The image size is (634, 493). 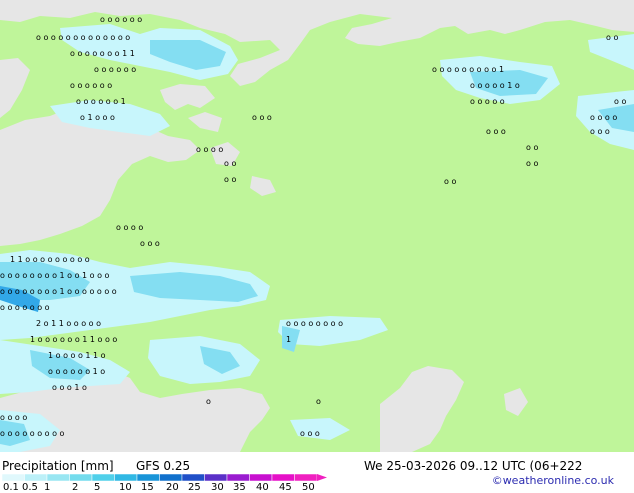 I want to click on precipitation-title: Precipitation [mm], so click(x=58, y=466).